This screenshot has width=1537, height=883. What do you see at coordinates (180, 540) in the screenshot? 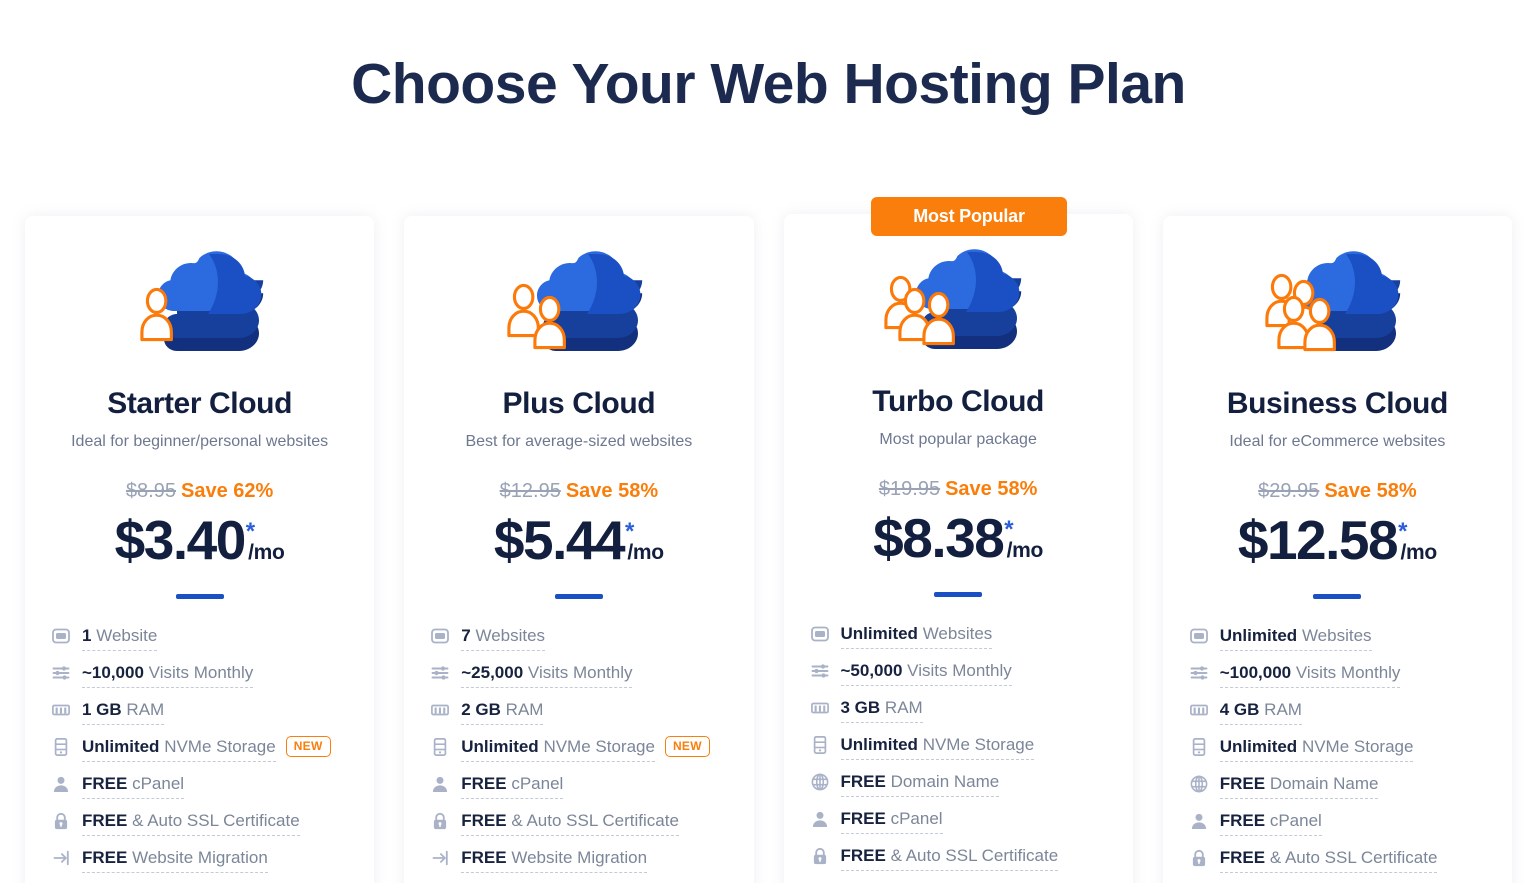
I see `price-amount: $3.40` at bounding box center [180, 540].